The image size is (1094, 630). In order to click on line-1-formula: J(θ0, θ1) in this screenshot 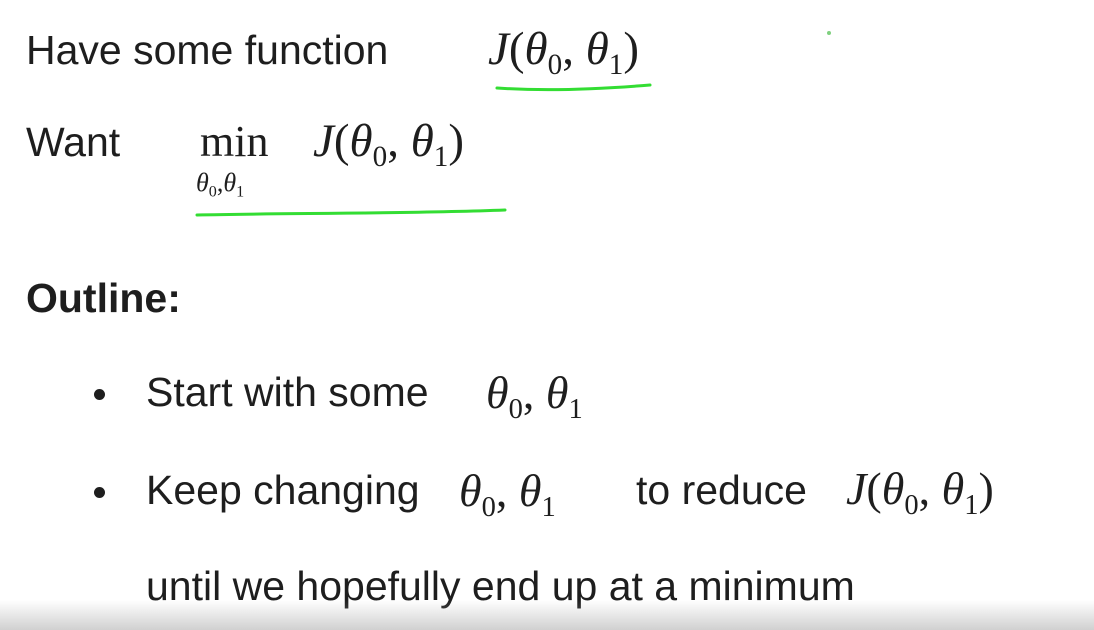, I will do `click(563, 52)`.